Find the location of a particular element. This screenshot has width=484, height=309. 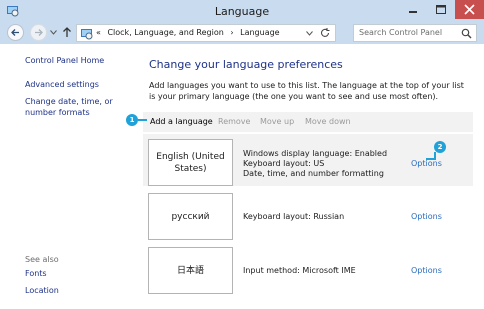

language-row-japanese: 日本語 Input method: Microsoft IME Options is located at coordinates (308, 268).